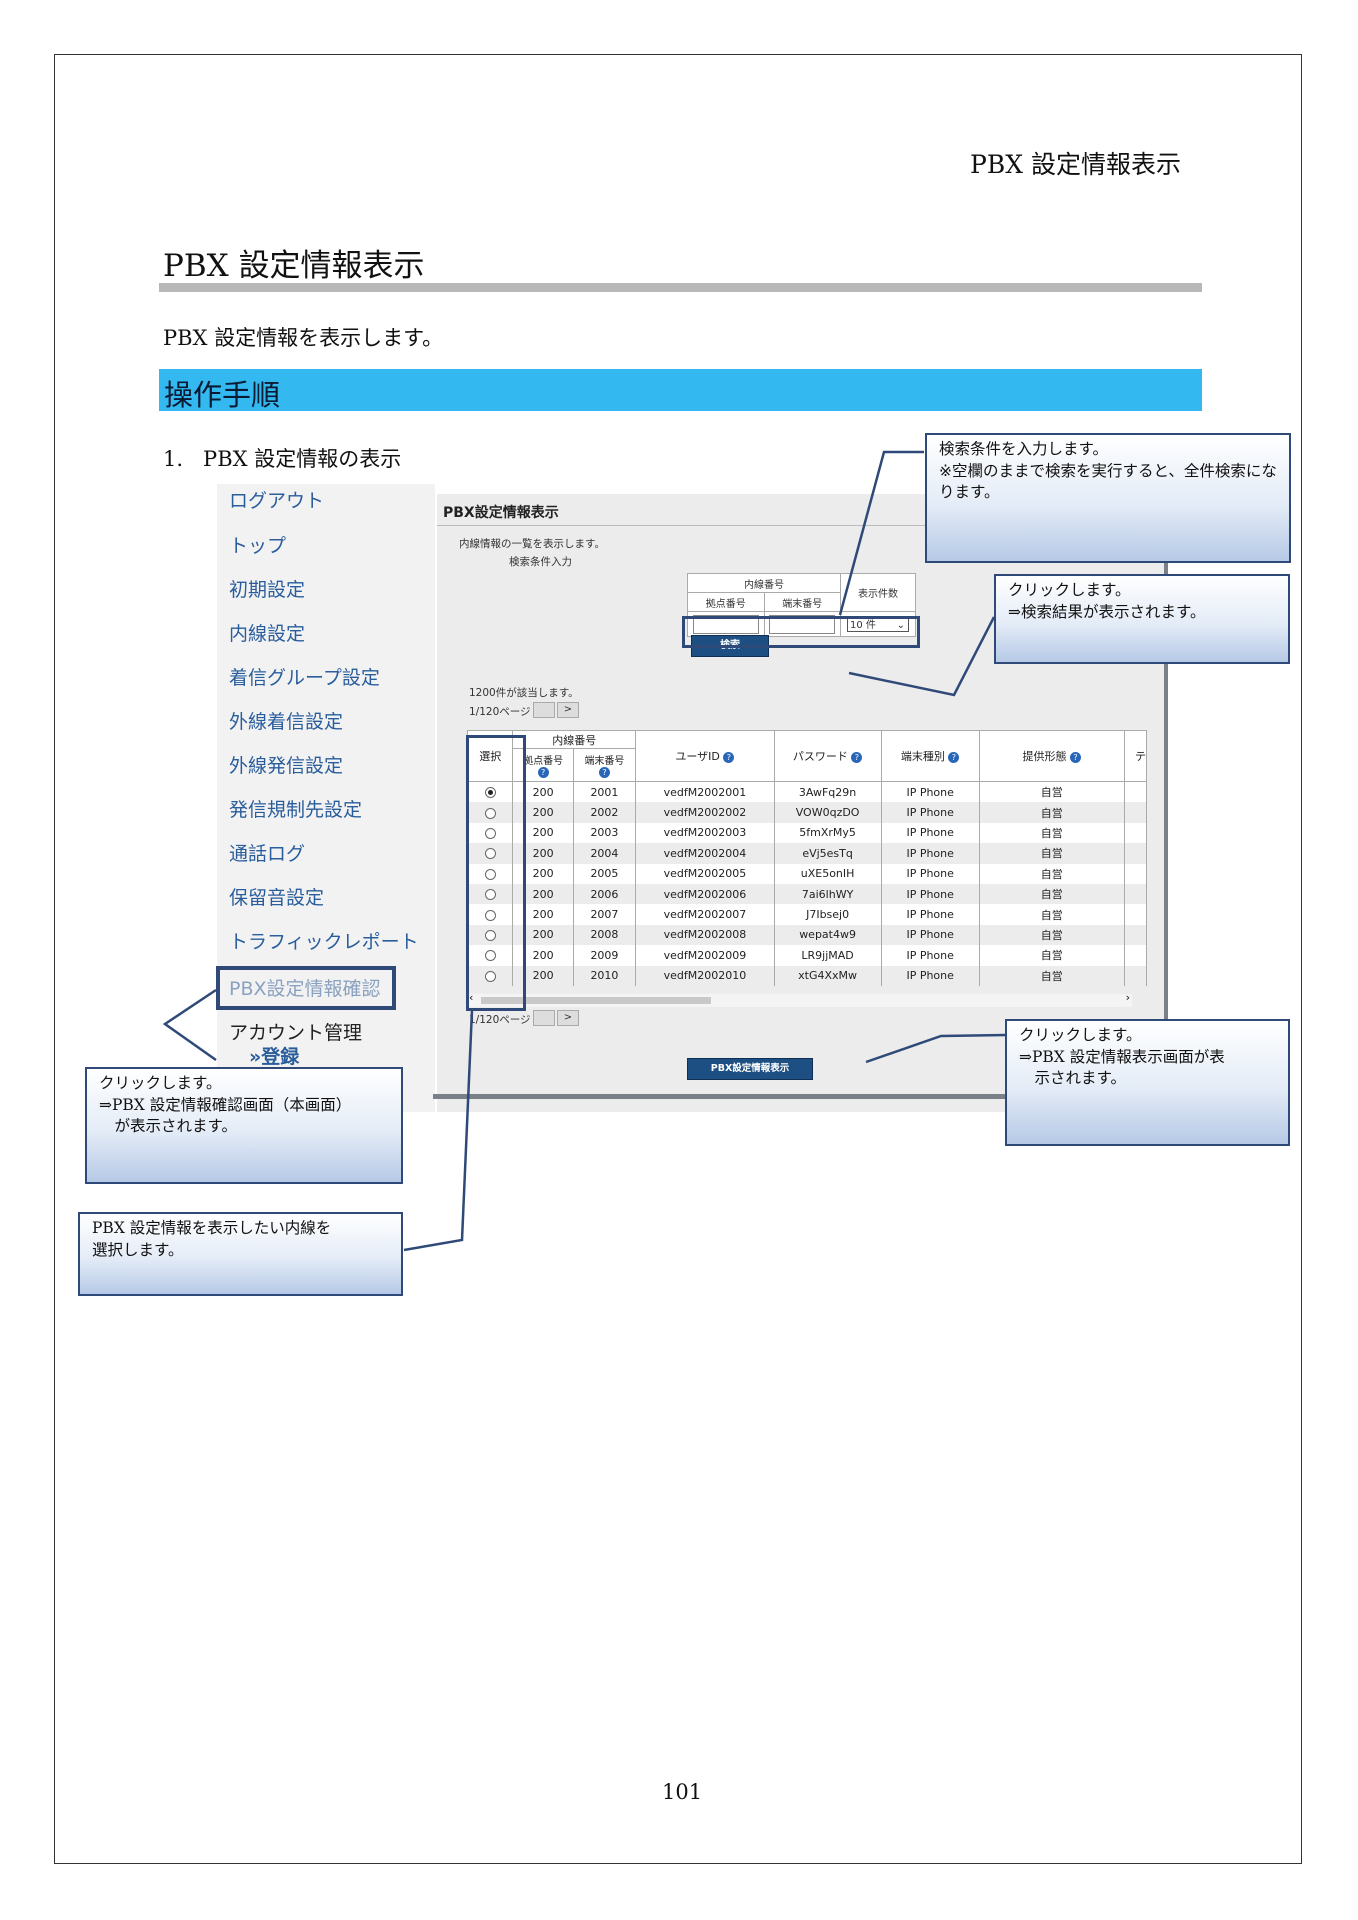 The width and height of the screenshot is (1358, 1920). What do you see at coordinates (682, 1792) in the screenshot?
I see `page-number: 101` at bounding box center [682, 1792].